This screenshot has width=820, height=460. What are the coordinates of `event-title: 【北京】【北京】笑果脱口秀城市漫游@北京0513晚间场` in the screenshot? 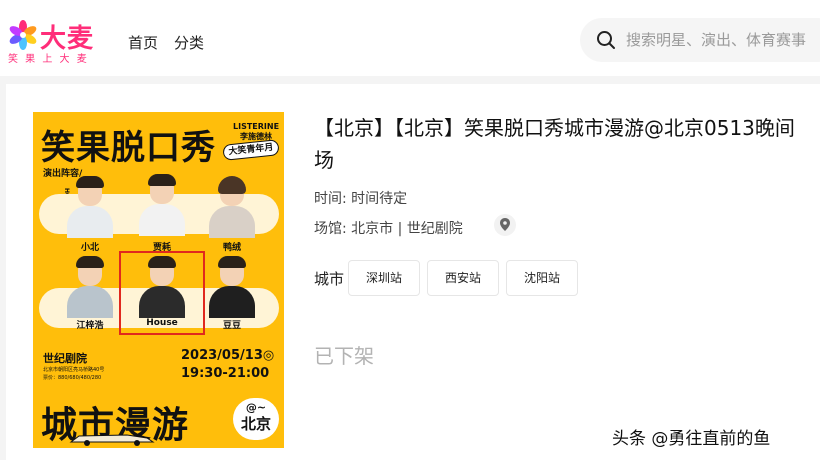 It's located at (554, 144).